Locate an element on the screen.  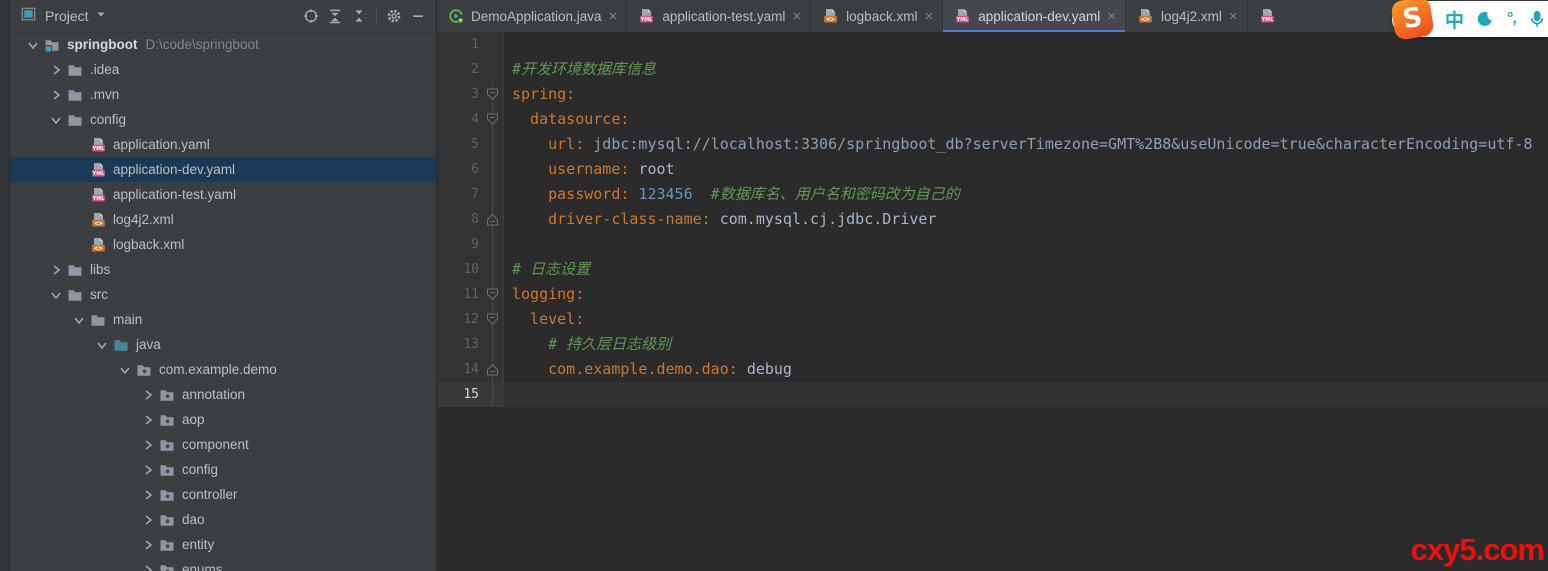
tab-application-test-yaml: YML application-test.yaml × is located at coordinates (719, 16).